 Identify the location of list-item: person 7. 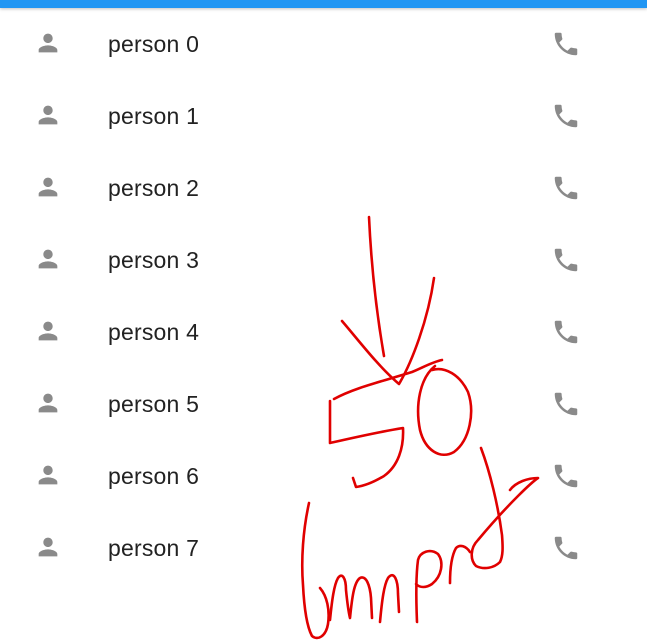
(323, 548).